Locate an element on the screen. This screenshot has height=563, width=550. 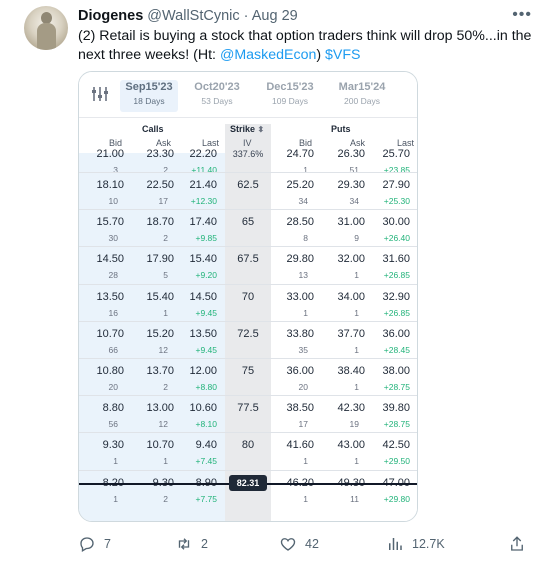
call-bid: 15.70 is located at coordinates (110, 222).